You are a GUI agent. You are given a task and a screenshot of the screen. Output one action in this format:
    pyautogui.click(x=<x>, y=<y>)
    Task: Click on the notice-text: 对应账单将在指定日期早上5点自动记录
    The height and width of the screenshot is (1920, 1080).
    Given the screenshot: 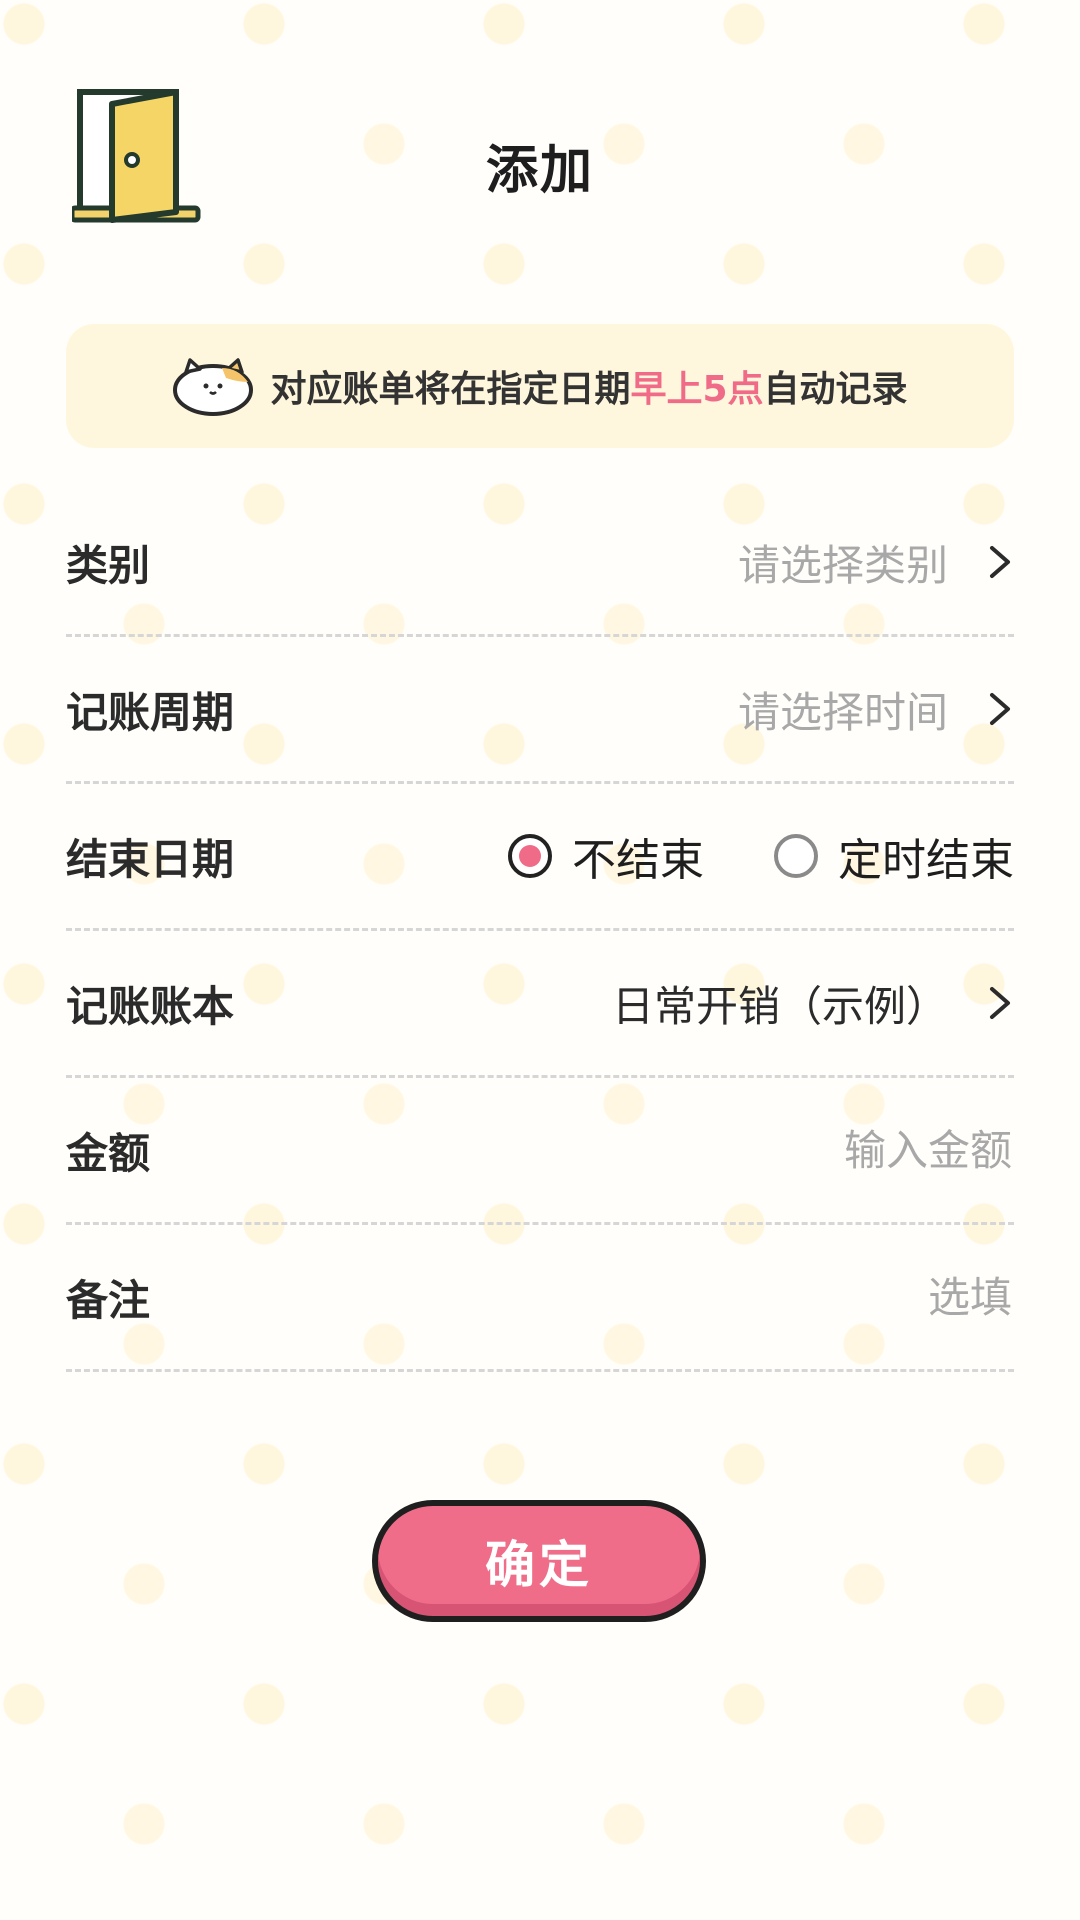 What is the action you would take?
    pyautogui.click(x=588, y=386)
    